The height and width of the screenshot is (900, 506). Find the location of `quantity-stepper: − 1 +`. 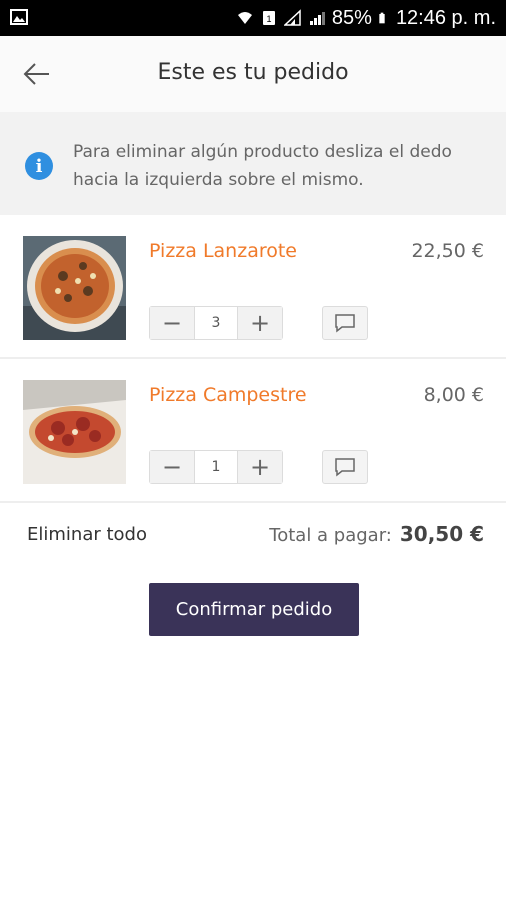

quantity-stepper: − 1 + is located at coordinates (216, 467).